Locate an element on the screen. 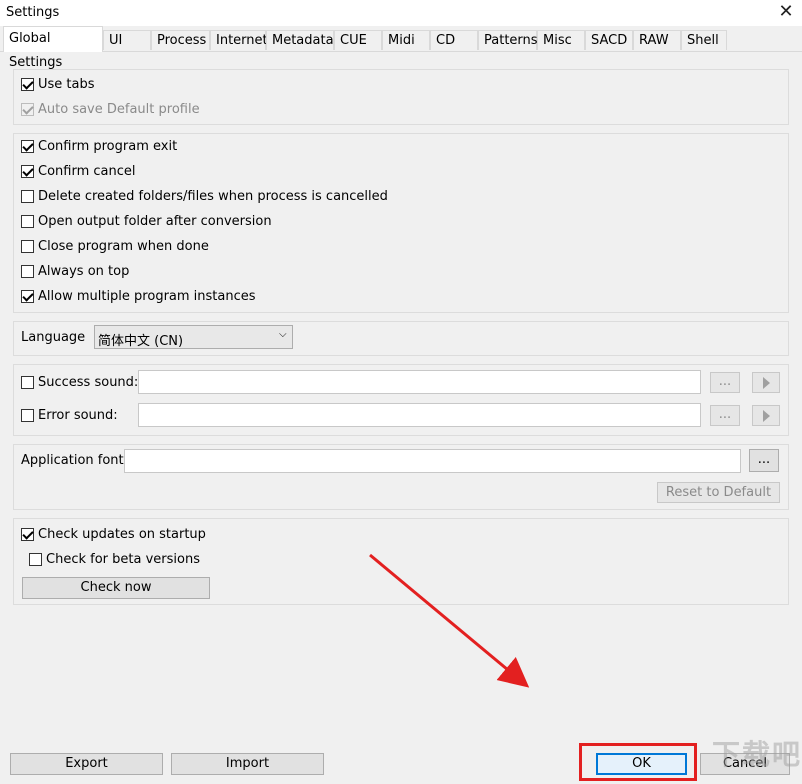 Image resolution: width=802 pixels, height=784 pixels. tab-process: Process is located at coordinates (180, 40).